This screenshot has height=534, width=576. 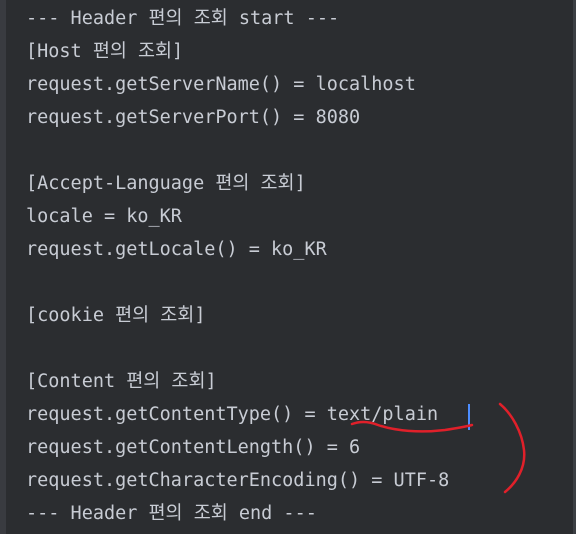 I want to click on bracket-mark, so click(x=512, y=448).